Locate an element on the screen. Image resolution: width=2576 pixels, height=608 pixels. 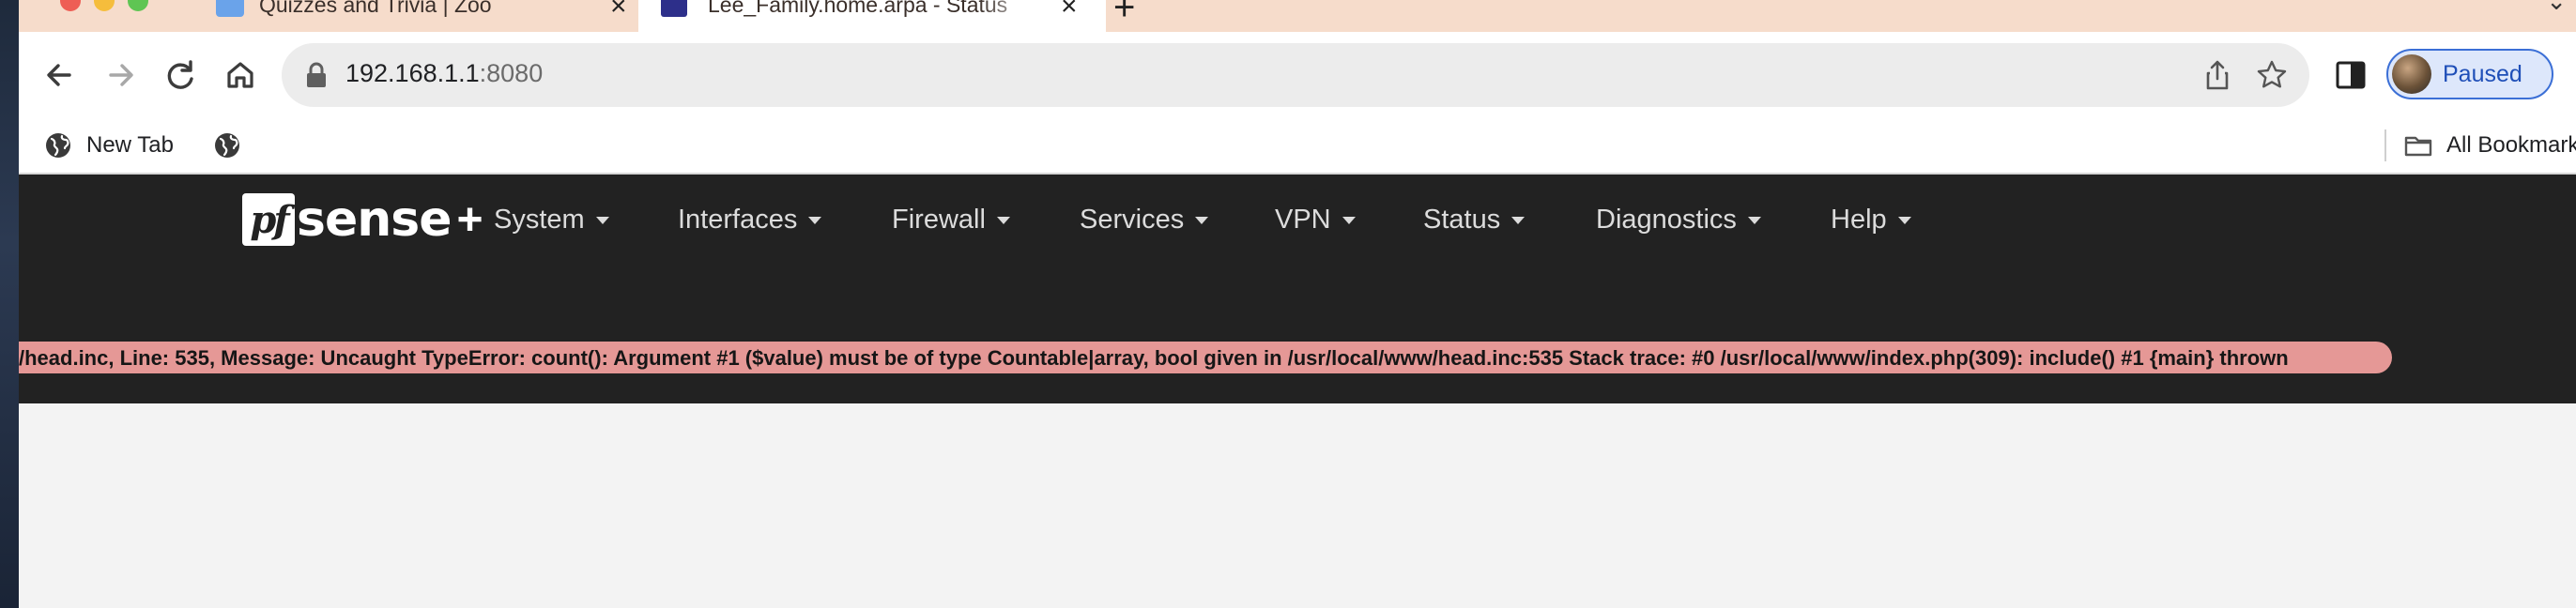
bookmark-label: New Tab is located at coordinates (130, 145).